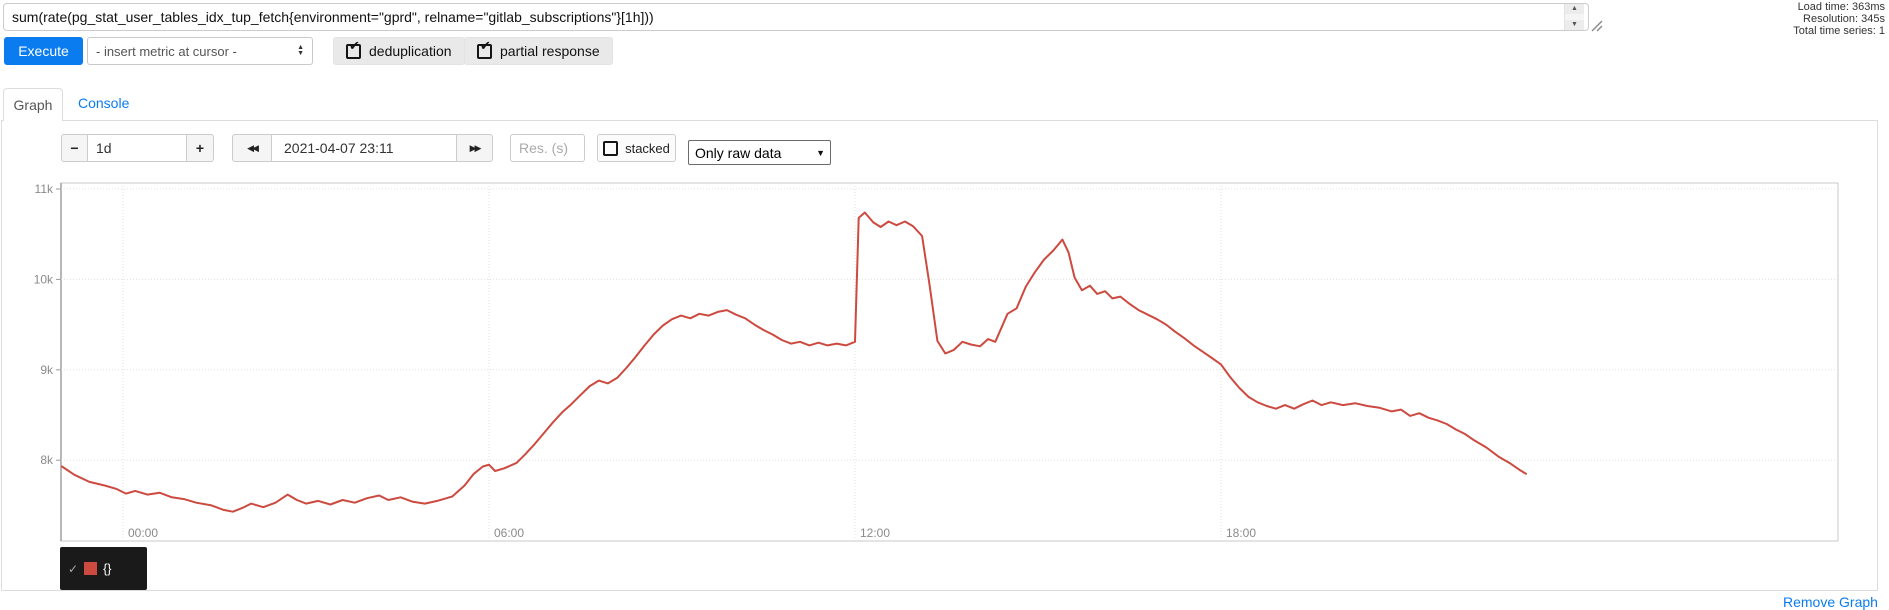 This screenshot has height=610, width=1889. Describe the element at coordinates (364, 148) in the screenshot. I see `datetime-input` at that location.